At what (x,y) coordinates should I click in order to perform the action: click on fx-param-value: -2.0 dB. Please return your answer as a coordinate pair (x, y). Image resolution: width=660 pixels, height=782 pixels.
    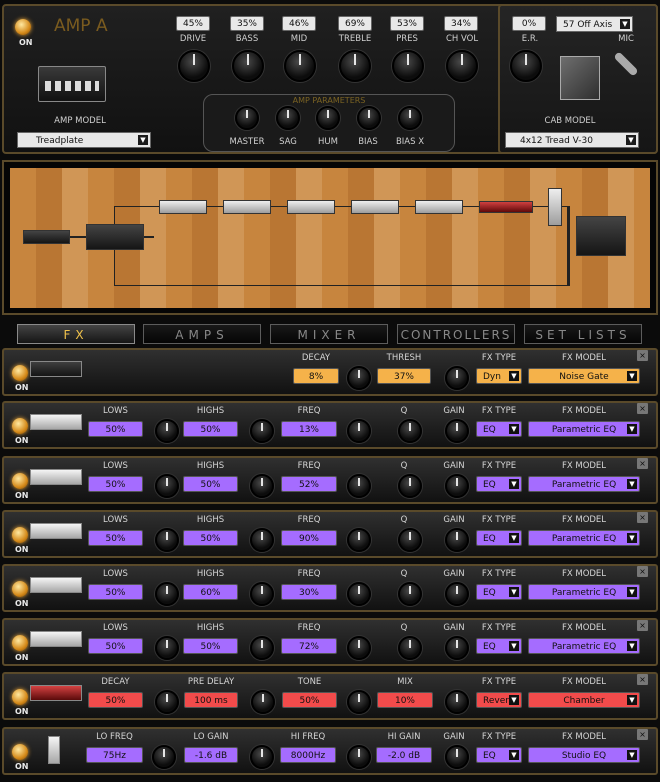
    Looking at the image, I should click on (404, 755).